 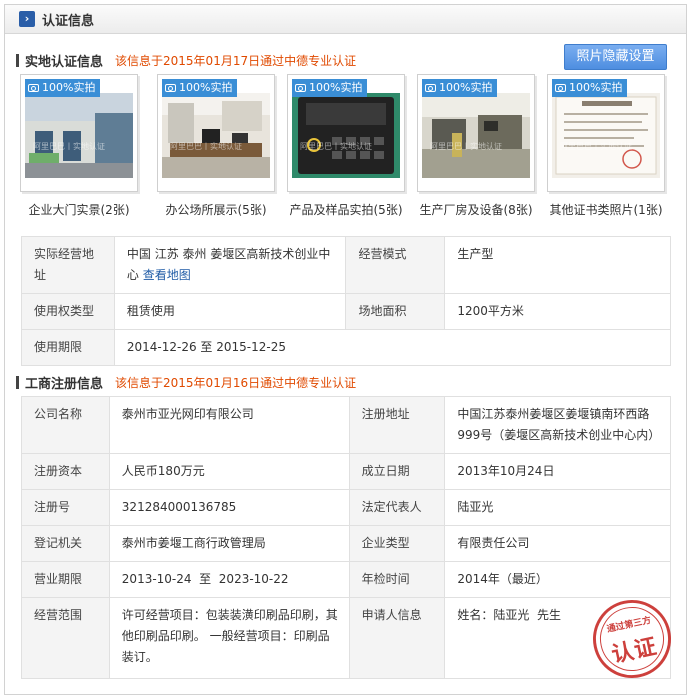 I want to click on use-type-label: 使用权类型, so click(x=68, y=311).